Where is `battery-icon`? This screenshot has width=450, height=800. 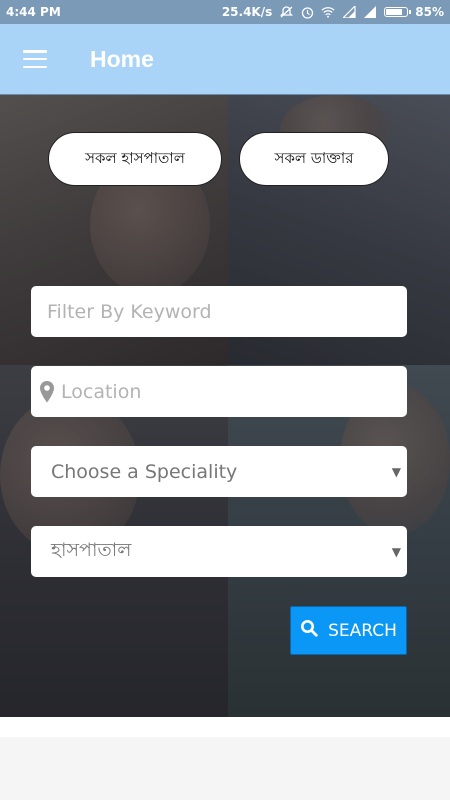
battery-icon is located at coordinates (398, 12).